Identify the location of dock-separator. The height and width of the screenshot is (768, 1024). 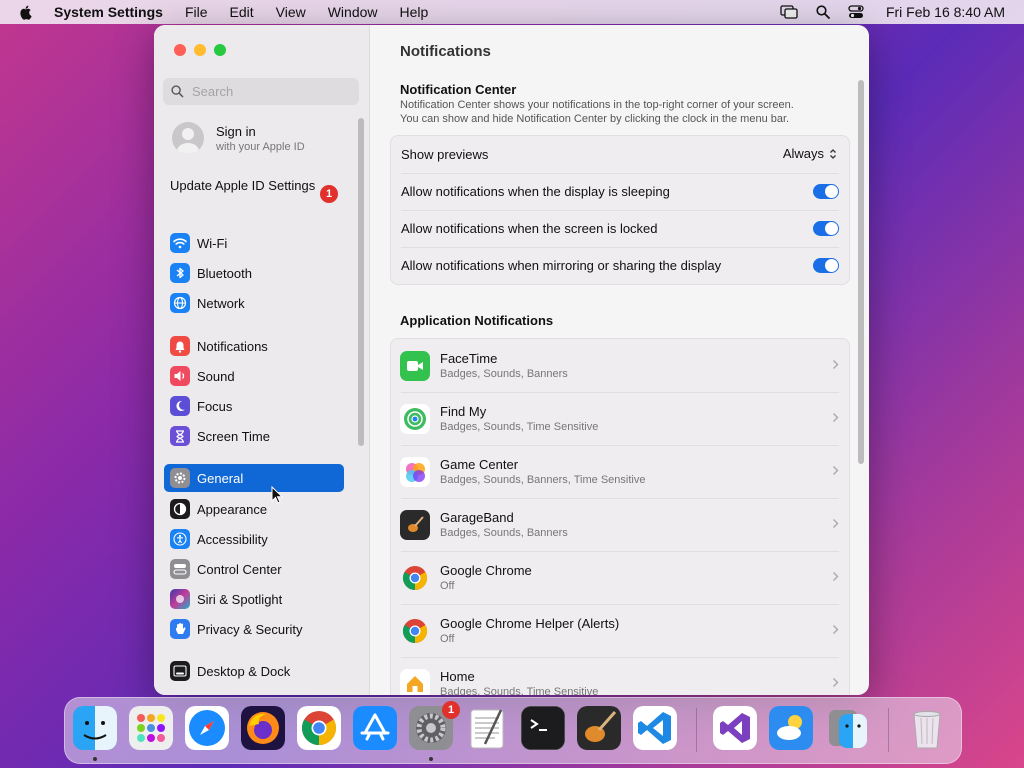
(696, 730).